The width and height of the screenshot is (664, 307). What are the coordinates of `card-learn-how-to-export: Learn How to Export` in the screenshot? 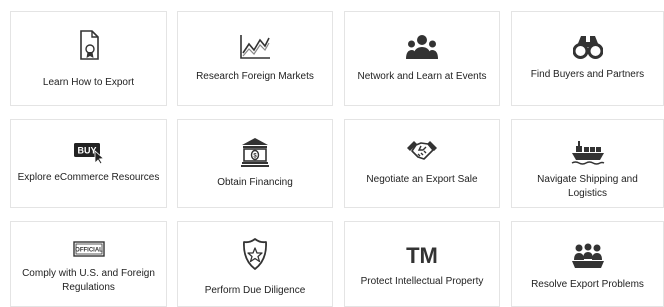 It's located at (88, 58).